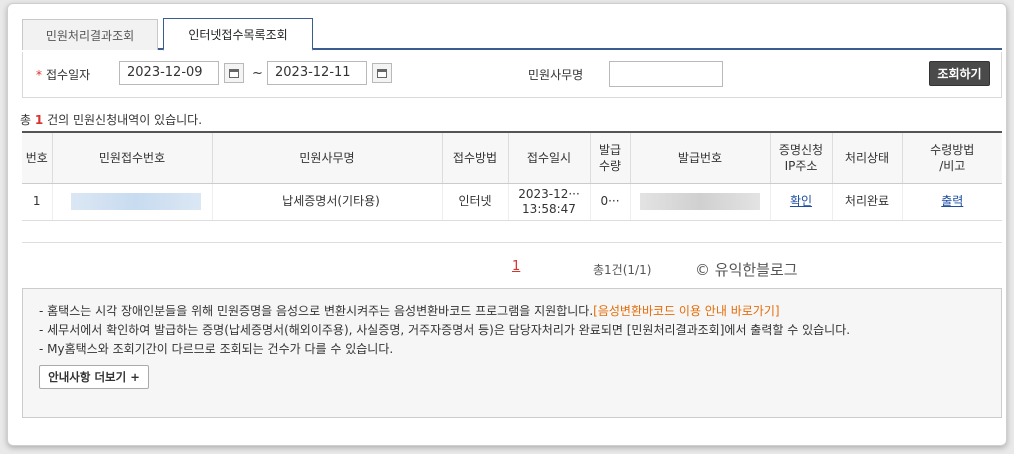  What do you see at coordinates (686, 311) in the screenshot?
I see `barcode-guide-link: [음성변환바코드 이용 안내 바로가기]` at bounding box center [686, 311].